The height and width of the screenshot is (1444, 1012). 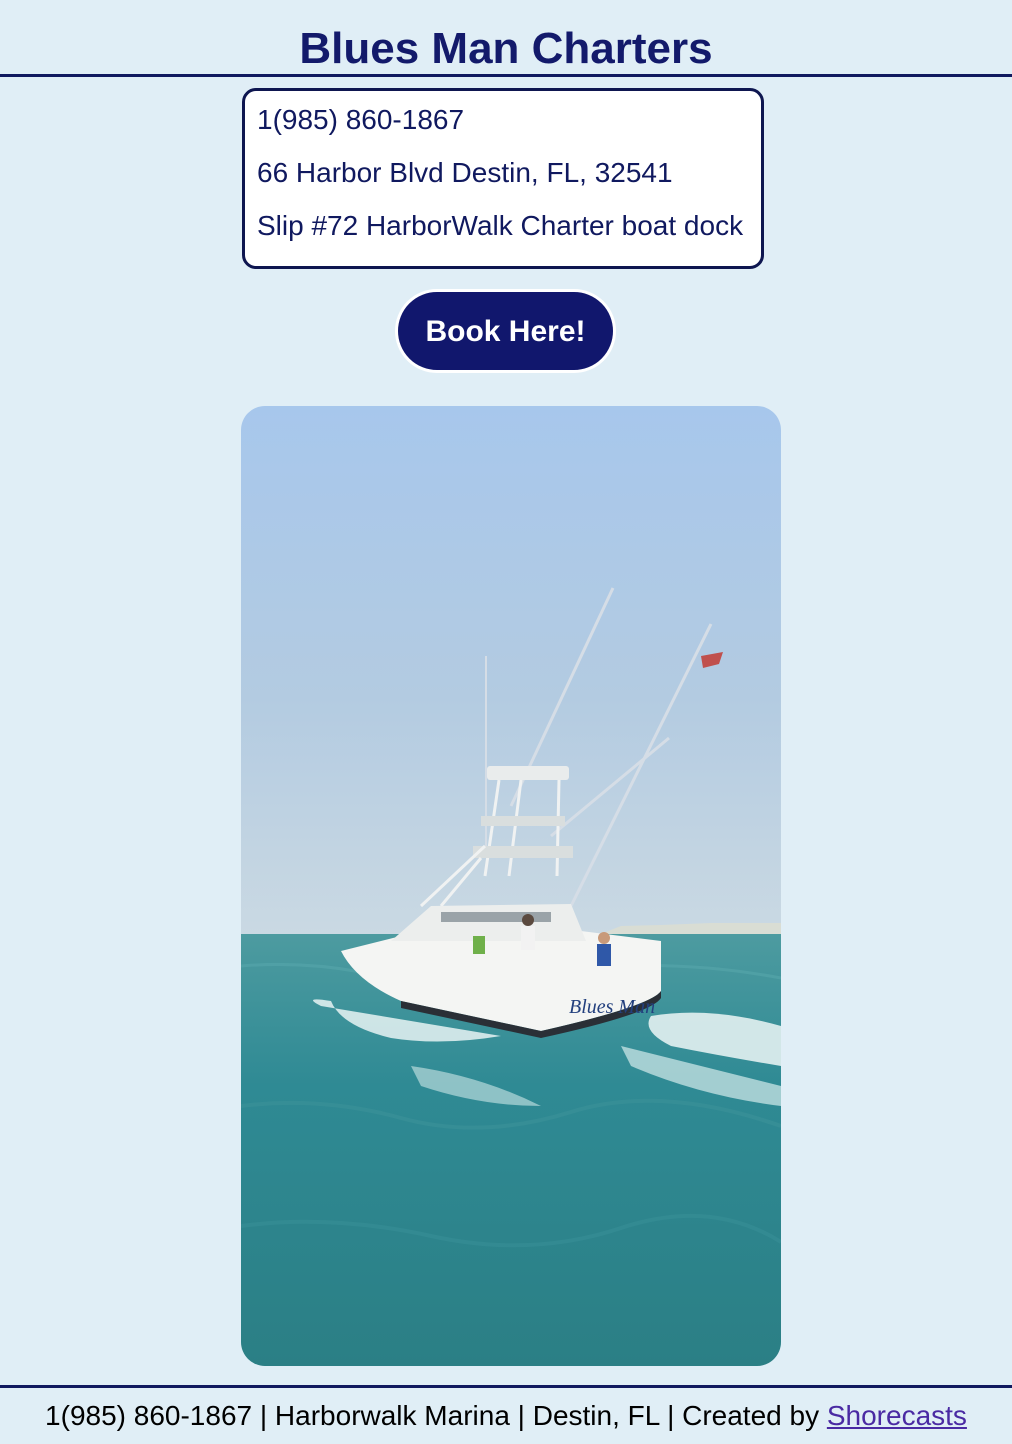 What do you see at coordinates (361, 119) in the screenshot?
I see `contact-phone: 1(985) 860-1867` at bounding box center [361, 119].